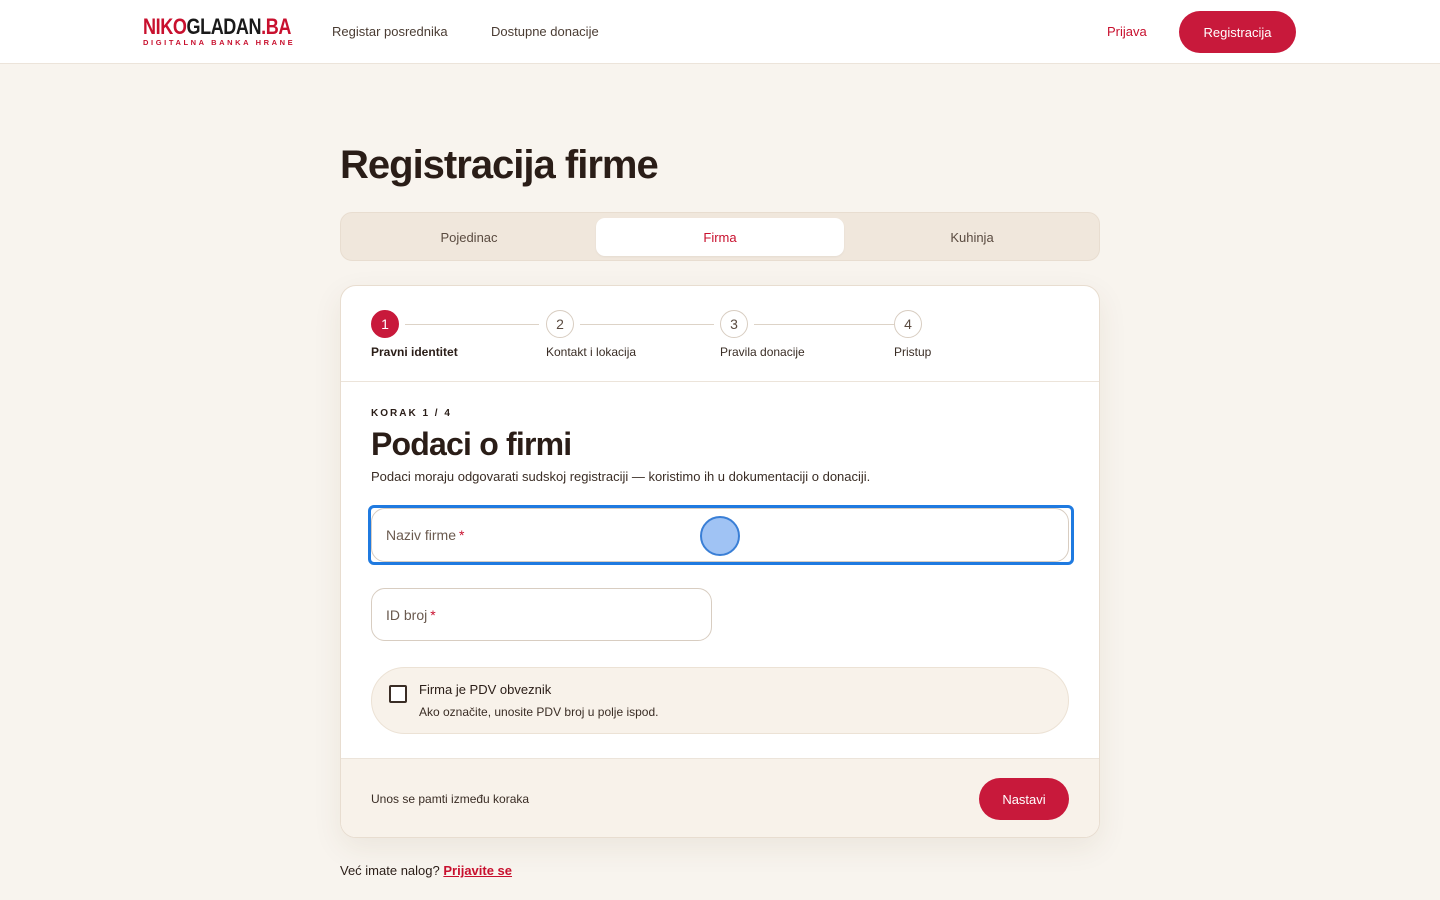 This screenshot has height=900, width=1440. Describe the element at coordinates (762, 352) in the screenshot. I see `step-label: Pravila donacije` at that location.